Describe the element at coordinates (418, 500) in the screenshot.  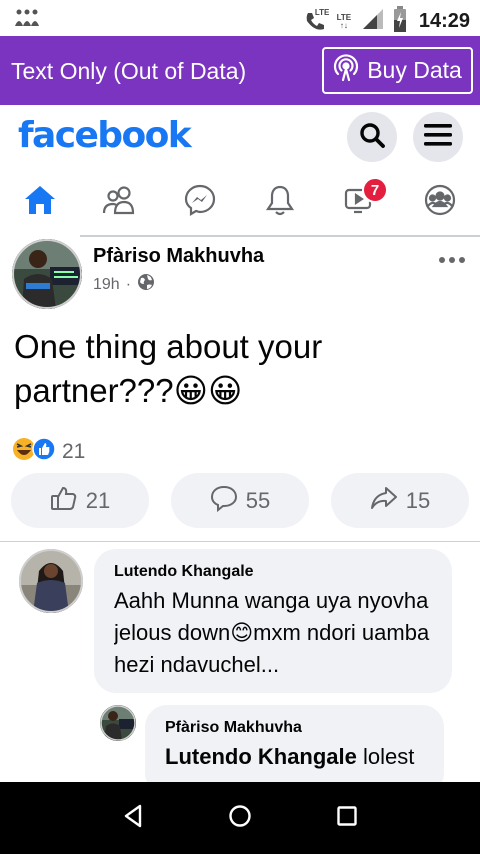
I see `share-count: 15` at that location.